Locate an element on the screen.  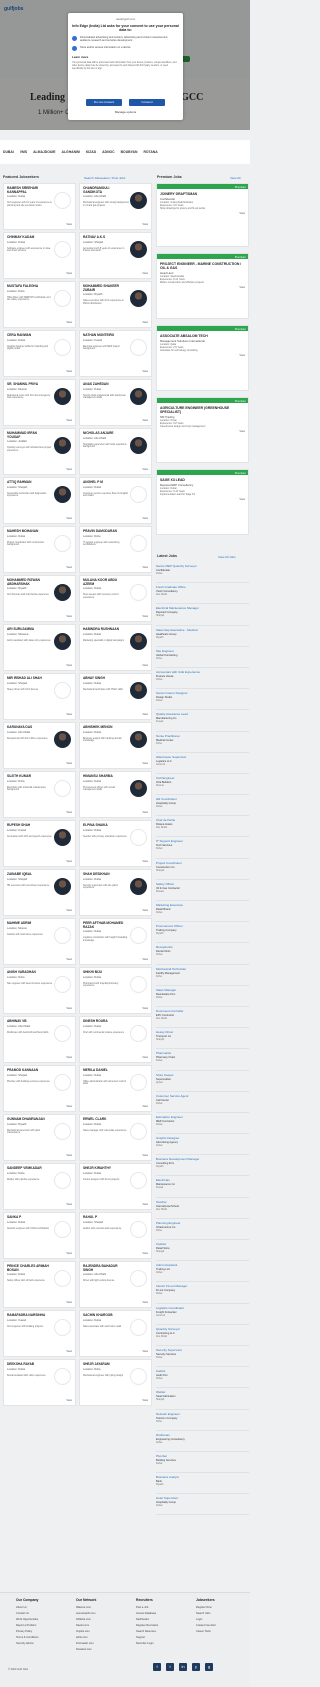
jobseeker-name: PRAMOD KANNAAN is located at coordinates (29, 1070).